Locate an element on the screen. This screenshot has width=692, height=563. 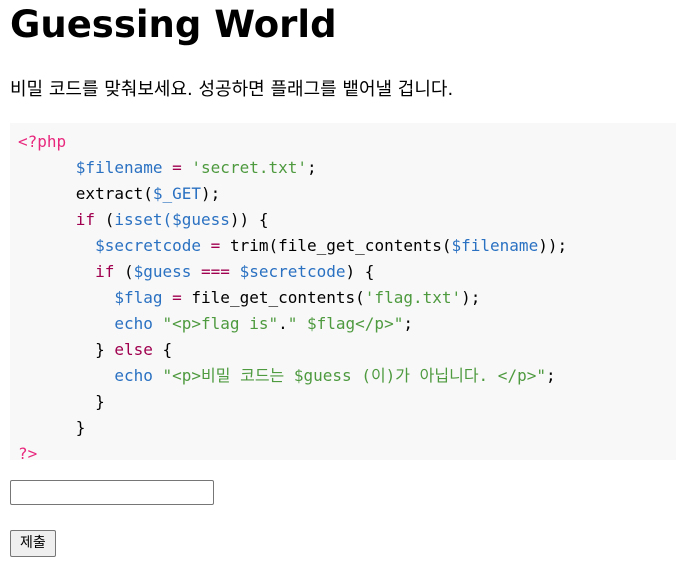
code-line-13: ?> is located at coordinates (27, 454).